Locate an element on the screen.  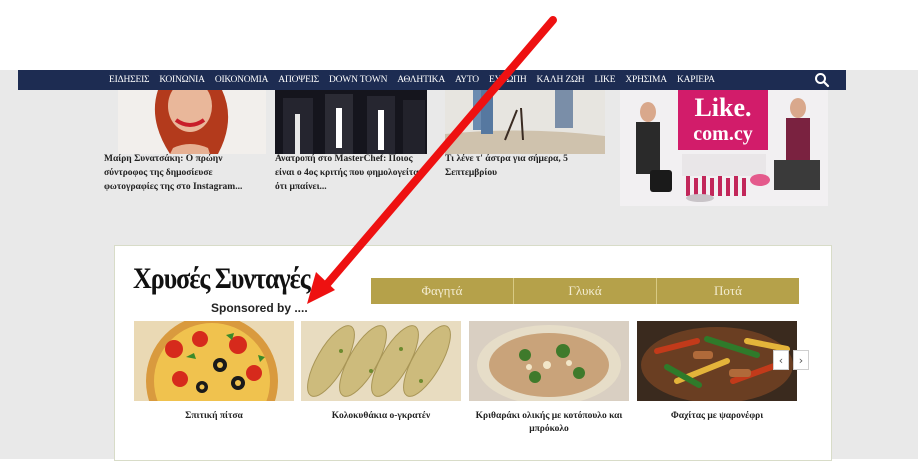
recipe-title: Φαχίτας με ψαρονέφρι is located at coordinates (717, 416).